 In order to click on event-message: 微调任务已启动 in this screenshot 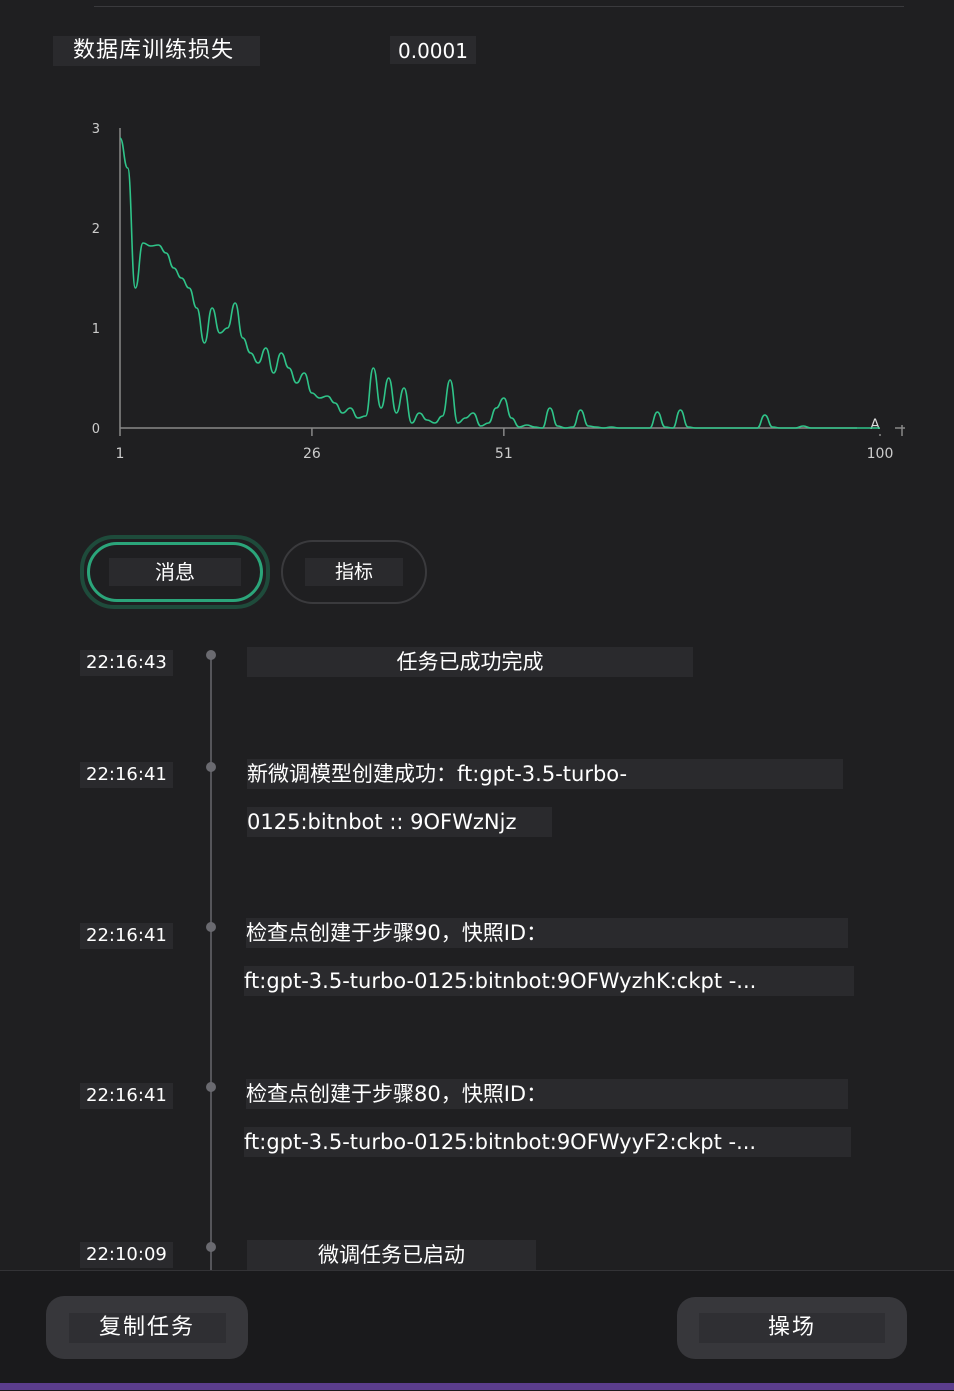, I will do `click(391, 1255)`.